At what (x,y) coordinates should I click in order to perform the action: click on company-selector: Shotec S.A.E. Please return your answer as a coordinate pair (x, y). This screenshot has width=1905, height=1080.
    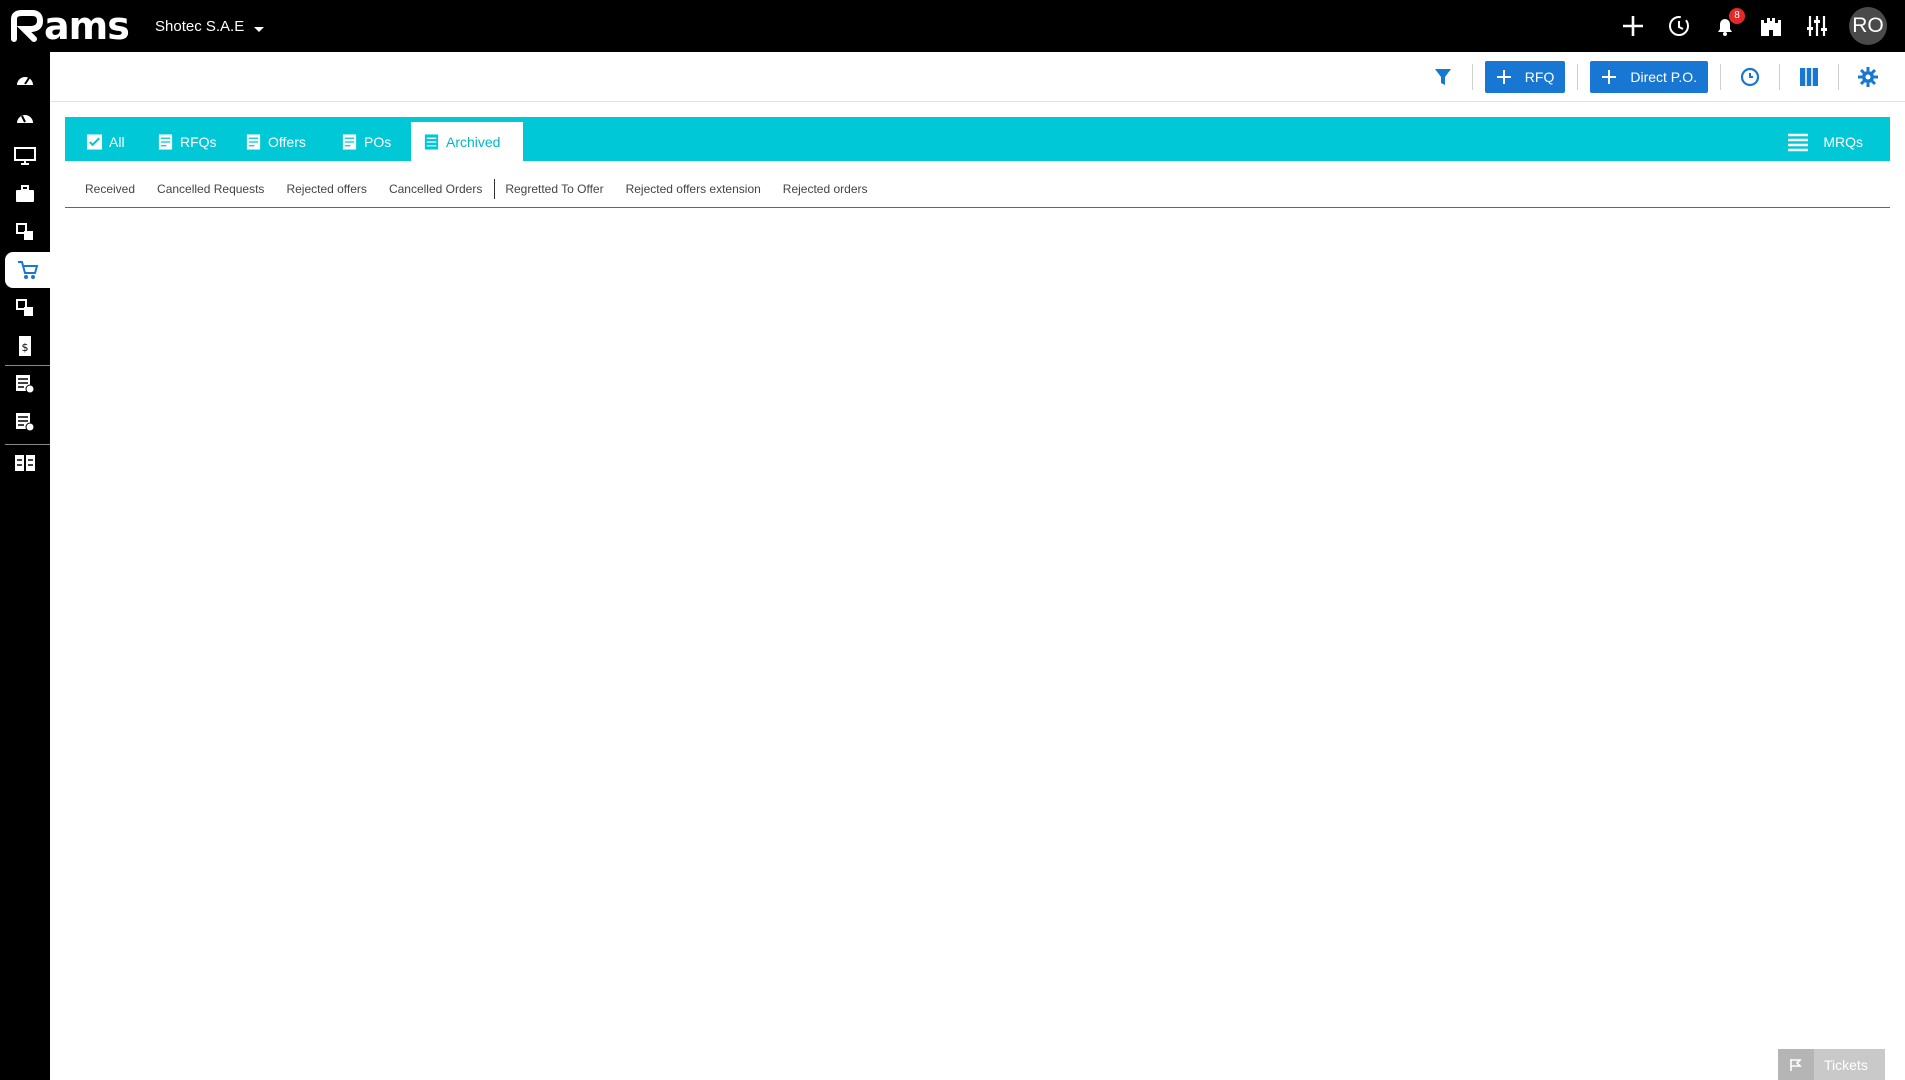
    Looking at the image, I should click on (210, 26).